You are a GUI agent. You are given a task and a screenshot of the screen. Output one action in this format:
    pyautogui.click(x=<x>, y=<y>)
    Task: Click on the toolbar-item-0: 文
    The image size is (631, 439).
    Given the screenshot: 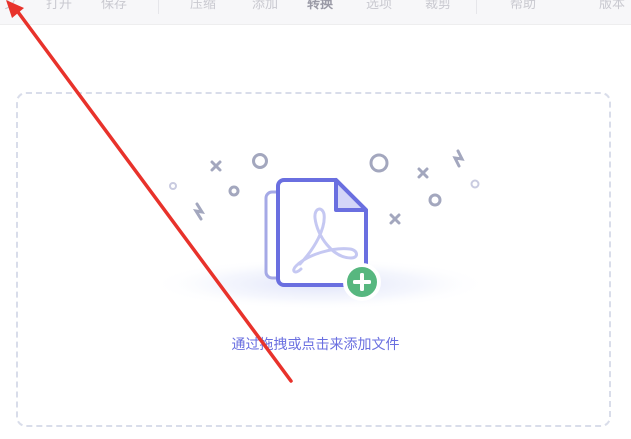 What is the action you would take?
    pyautogui.click(x=11, y=6)
    